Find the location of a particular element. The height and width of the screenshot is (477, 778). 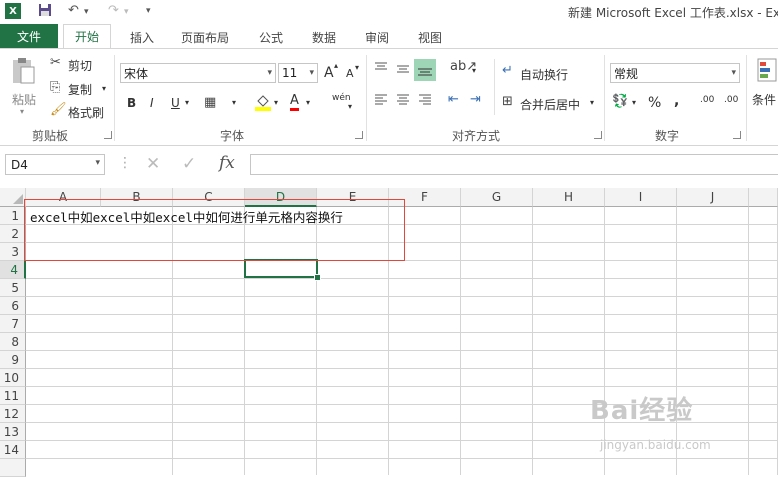

increase-decimal-button: .00 is located at coordinates (707, 100).